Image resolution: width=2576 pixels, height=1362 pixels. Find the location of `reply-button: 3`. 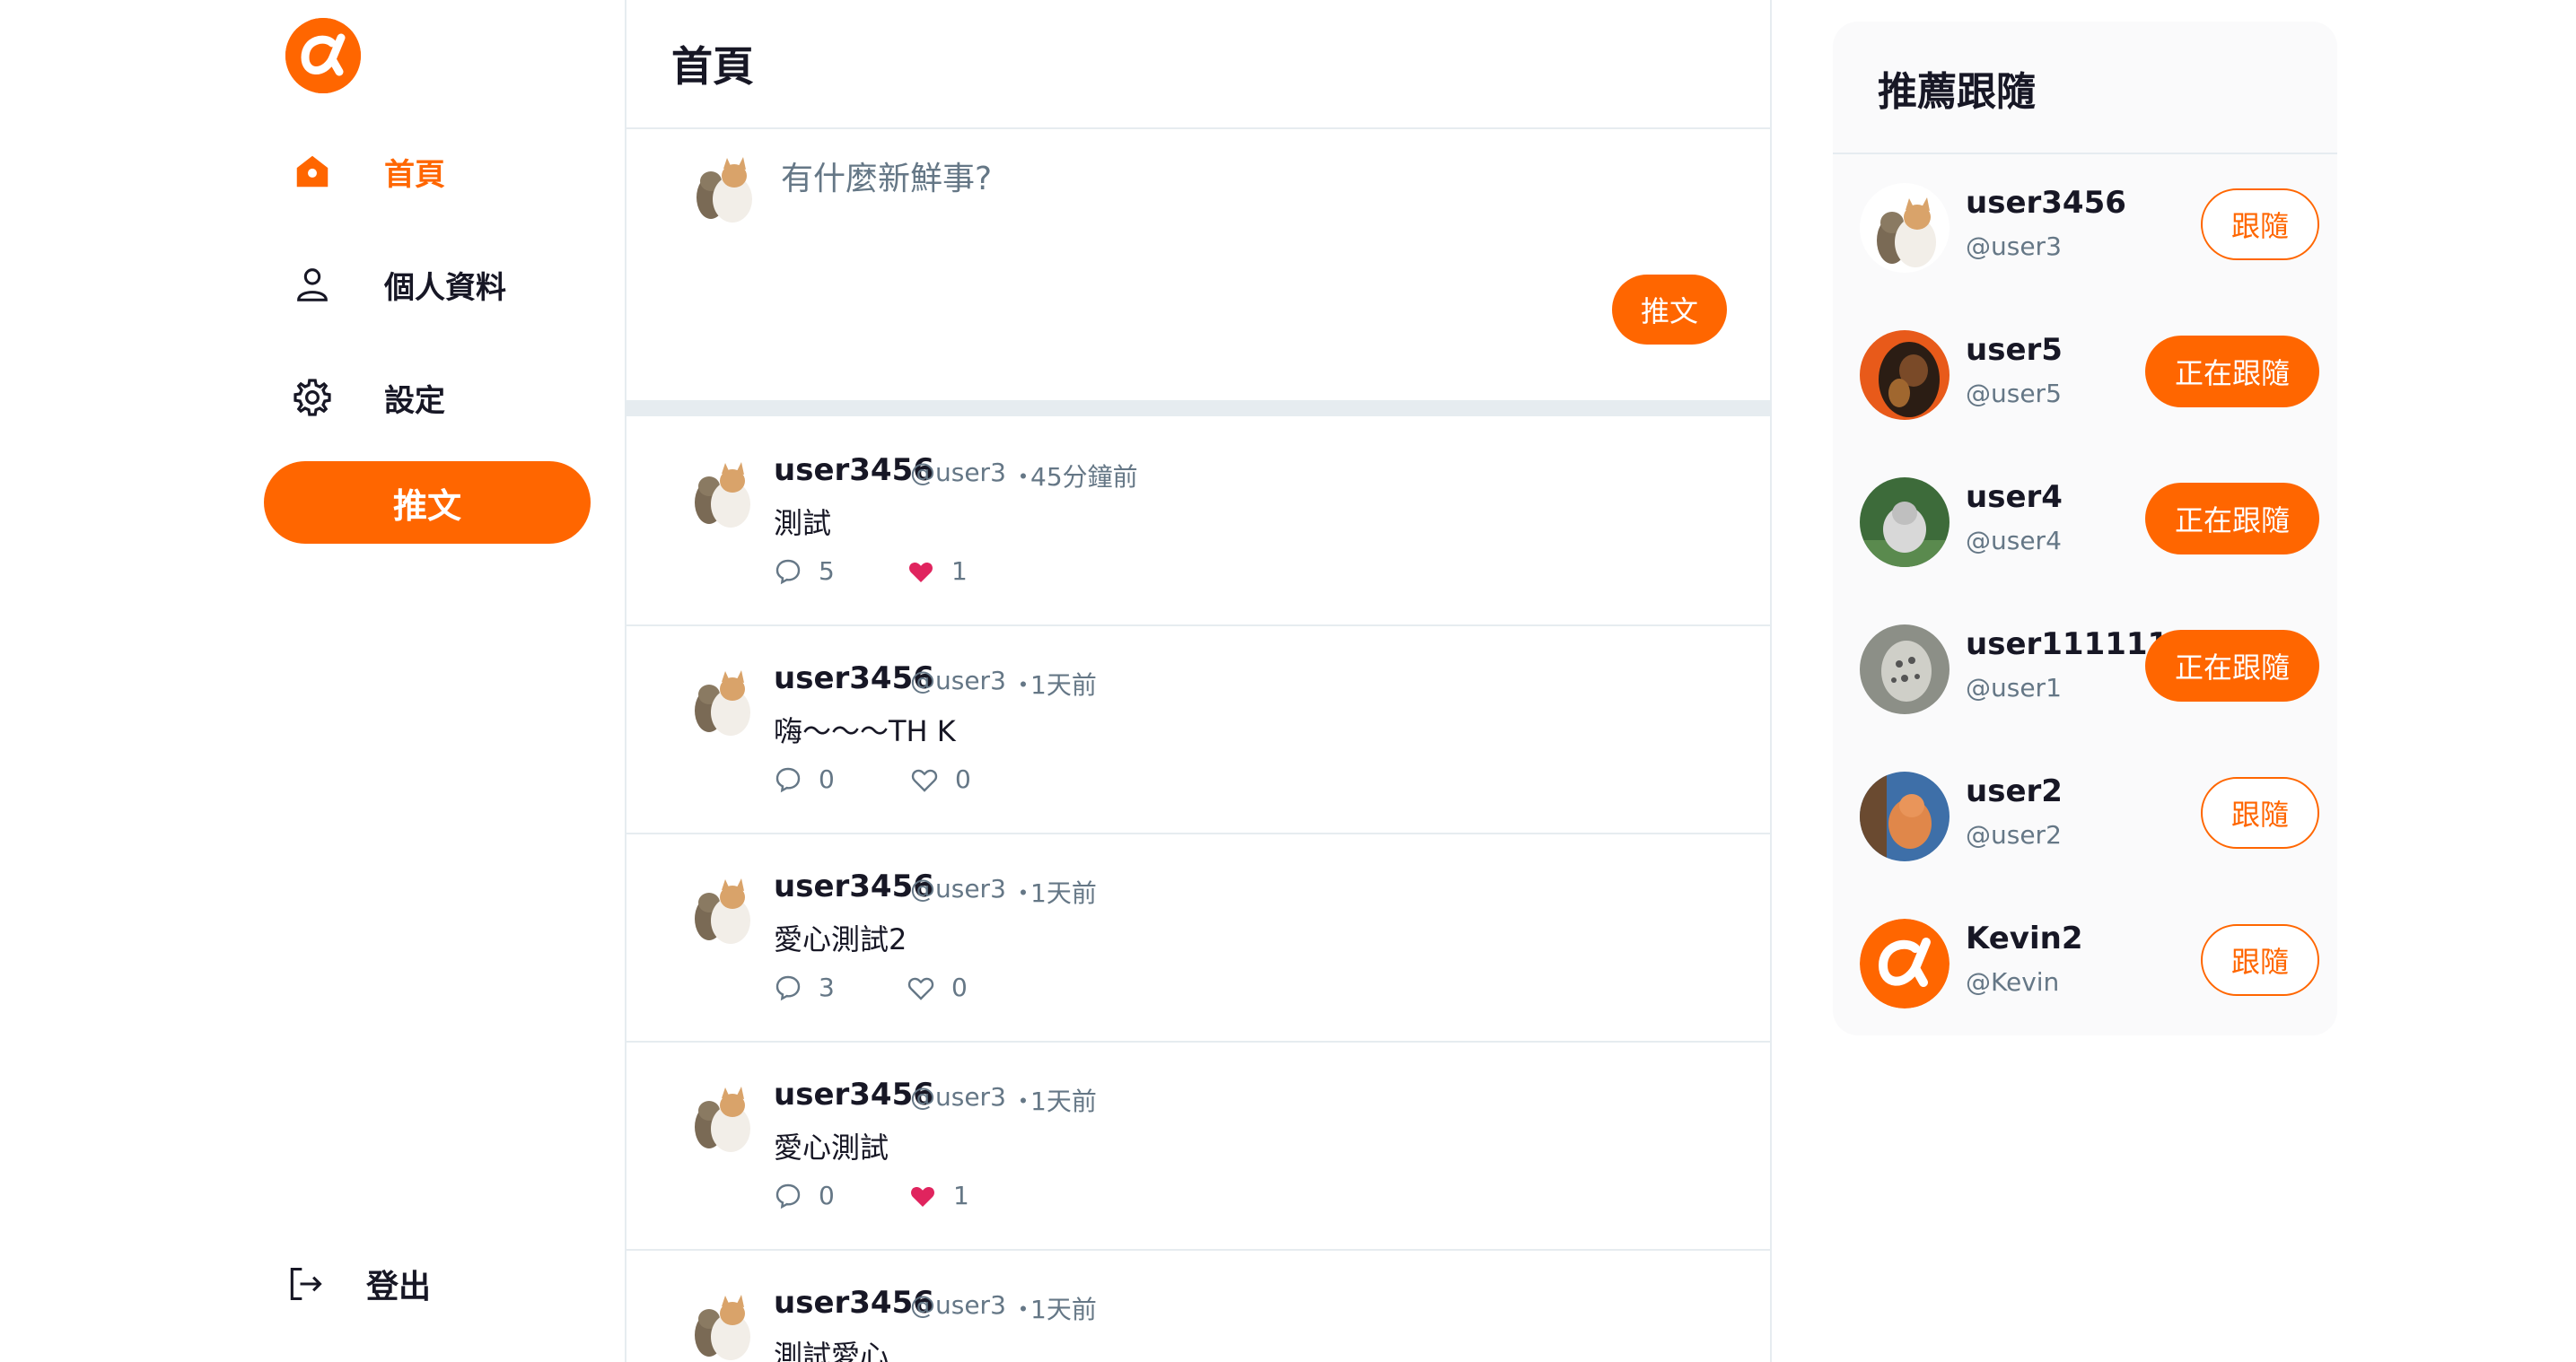

reply-button: 3 is located at coordinates (804, 988).